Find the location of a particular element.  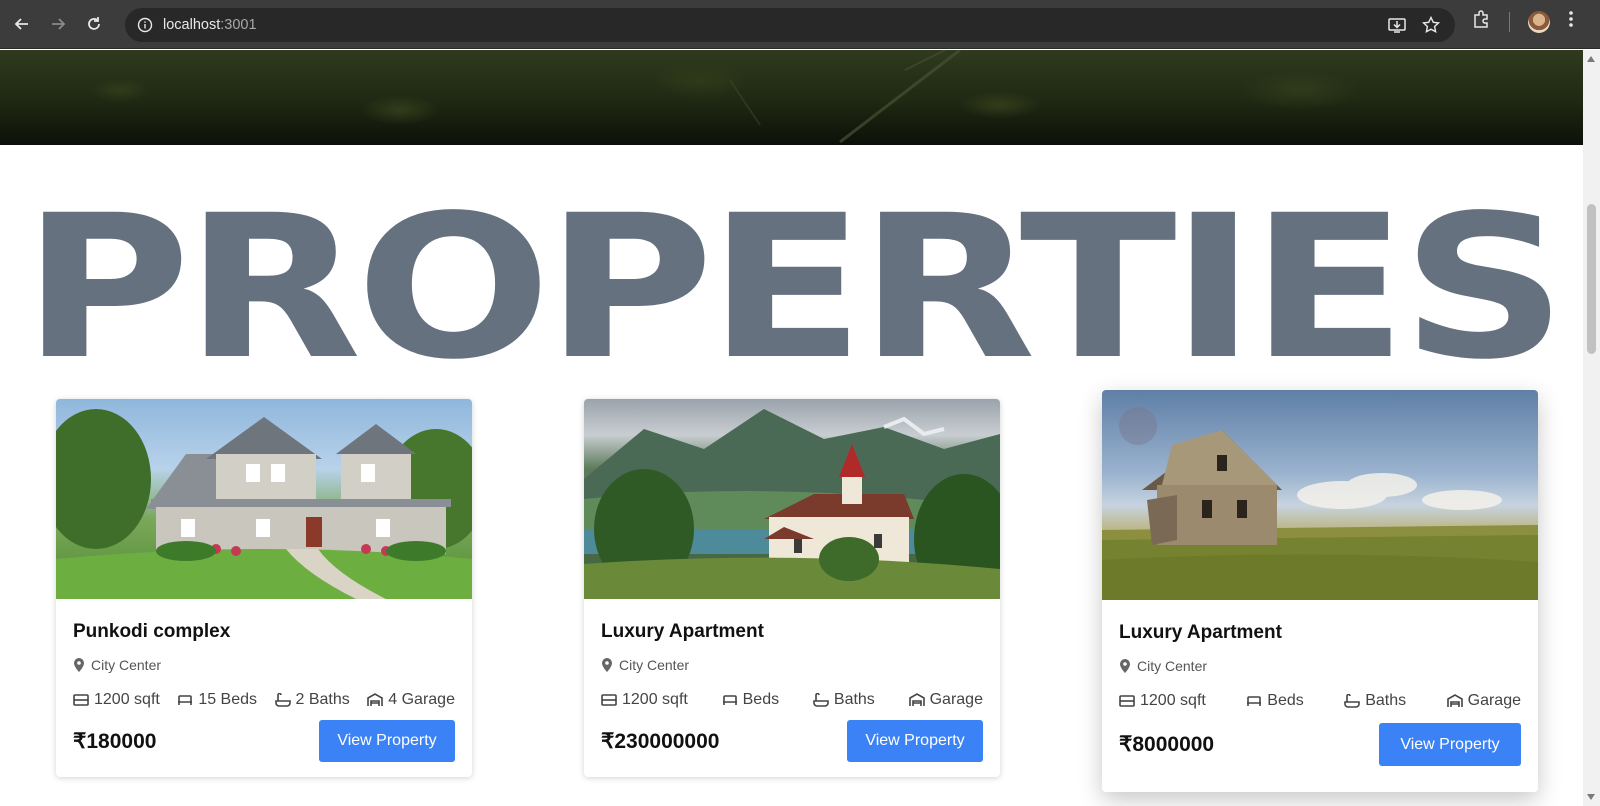

property-image-house is located at coordinates (264, 499).